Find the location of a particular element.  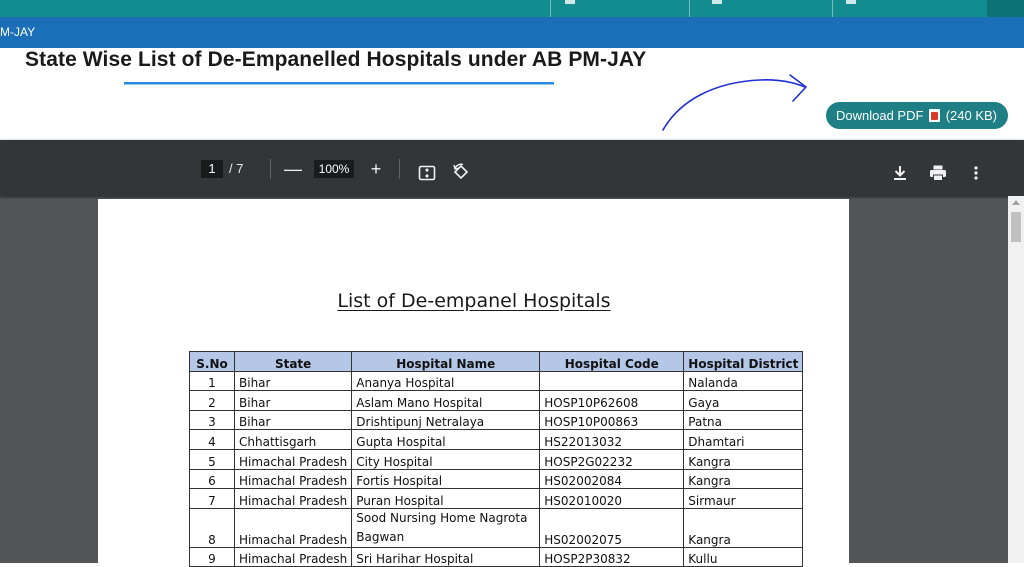

cell-hospital-name: City Hospital is located at coordinates (446, 459).